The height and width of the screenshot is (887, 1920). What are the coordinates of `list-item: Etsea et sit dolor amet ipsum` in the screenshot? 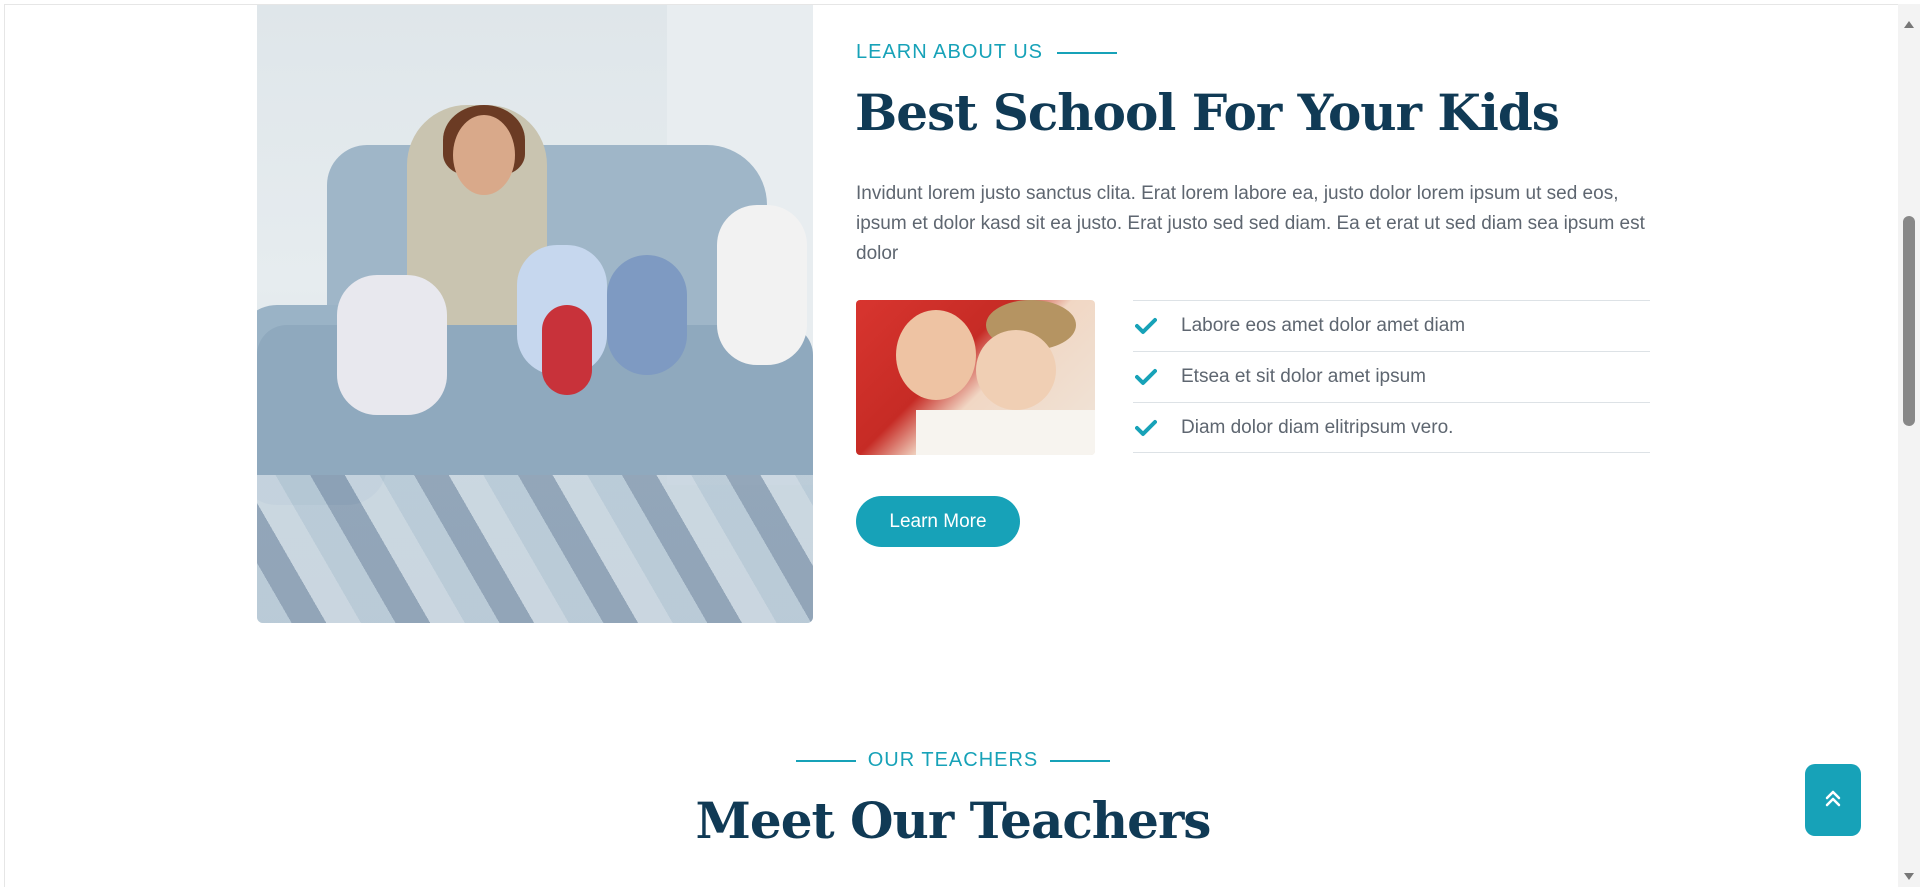 It's located at (1391, 376).